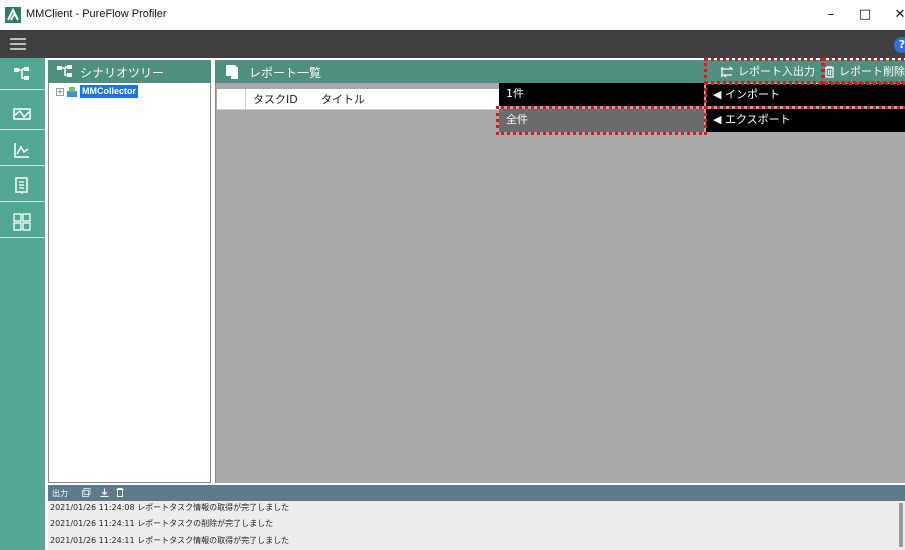  Describe the element at coordinates (232, 72) in the screenshot. I see `report-document-icon` at that location.